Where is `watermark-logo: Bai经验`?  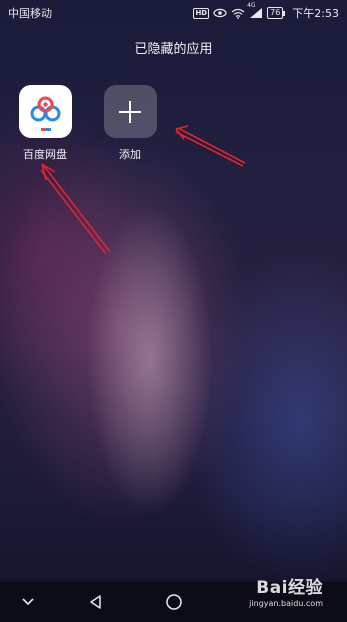
watermark-logo: Bai经验 is located at coordinates (289, 588).